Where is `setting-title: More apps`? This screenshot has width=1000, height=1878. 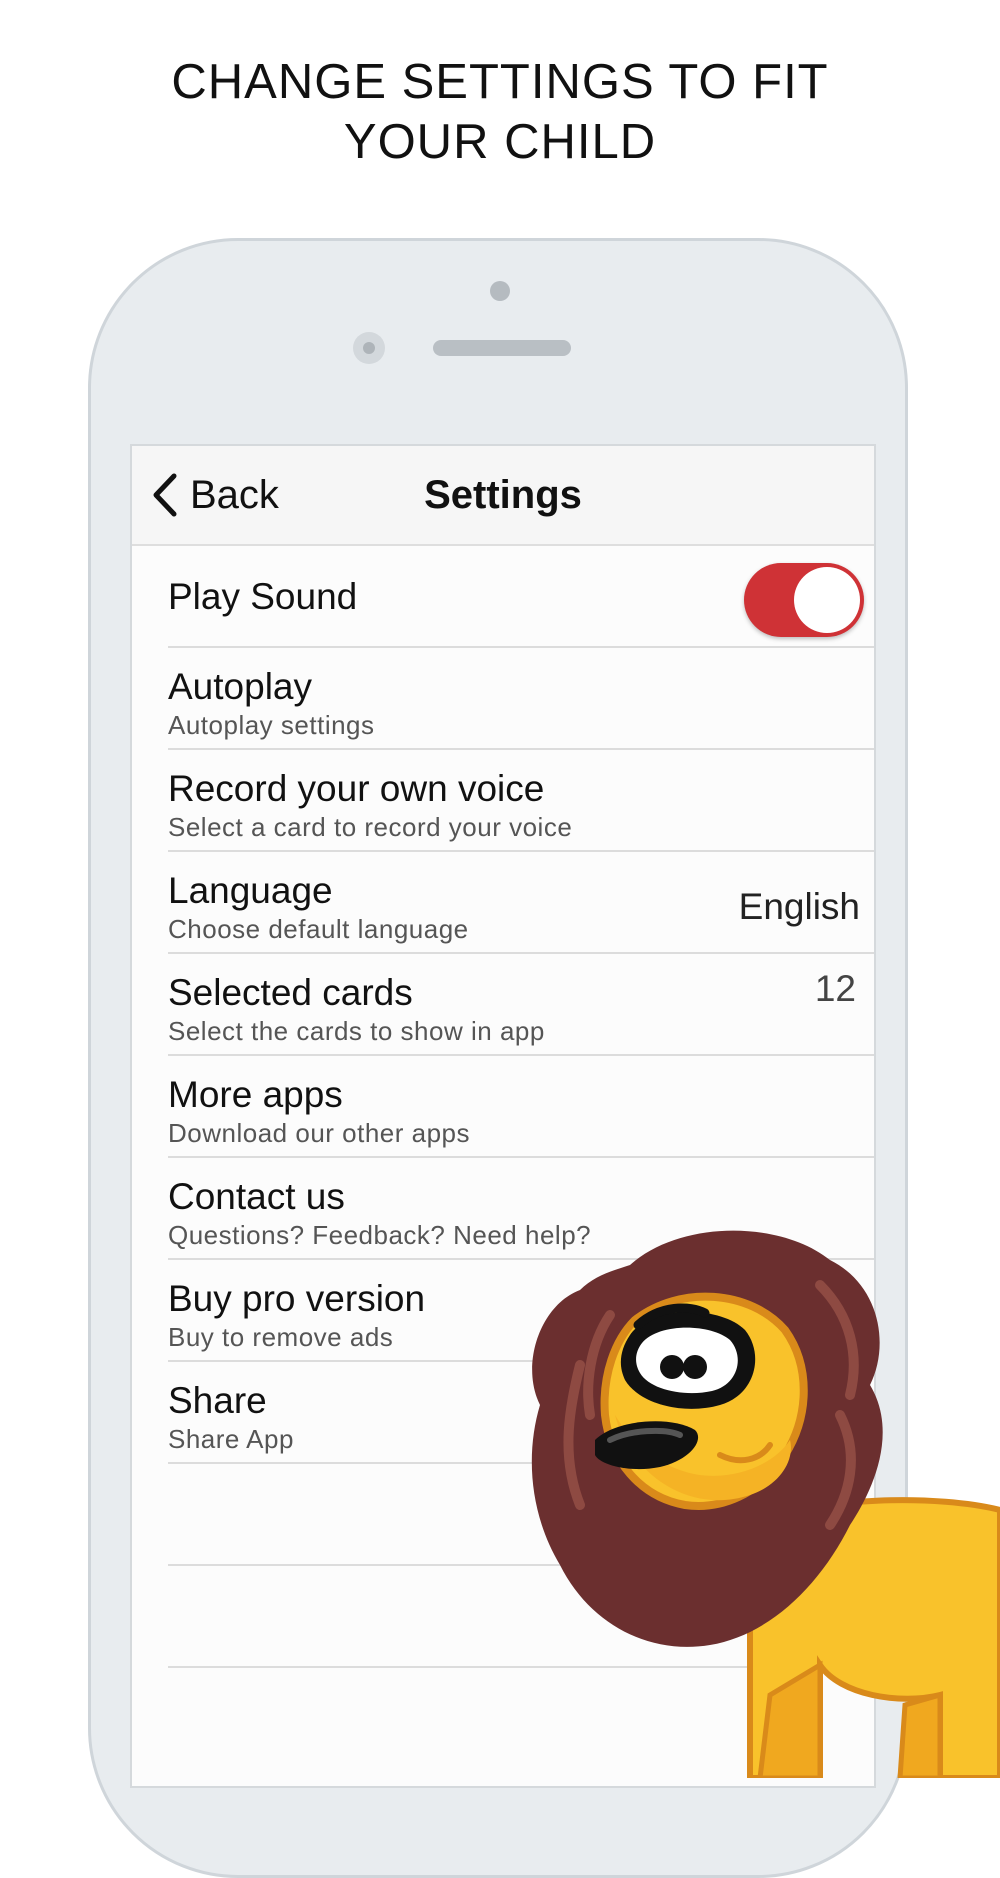 setting-title: More apps is located at coordinates (255, 1094).